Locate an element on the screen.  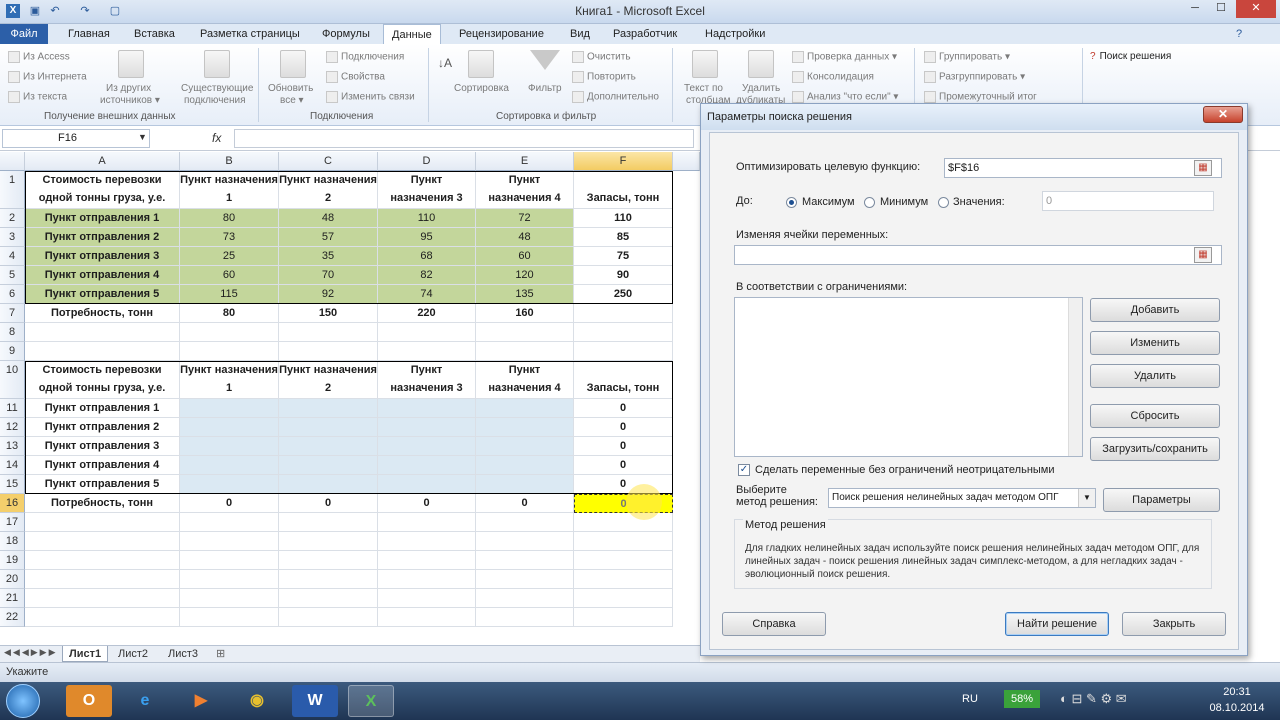
other-sources-icon is located at coordinates (131, 64).